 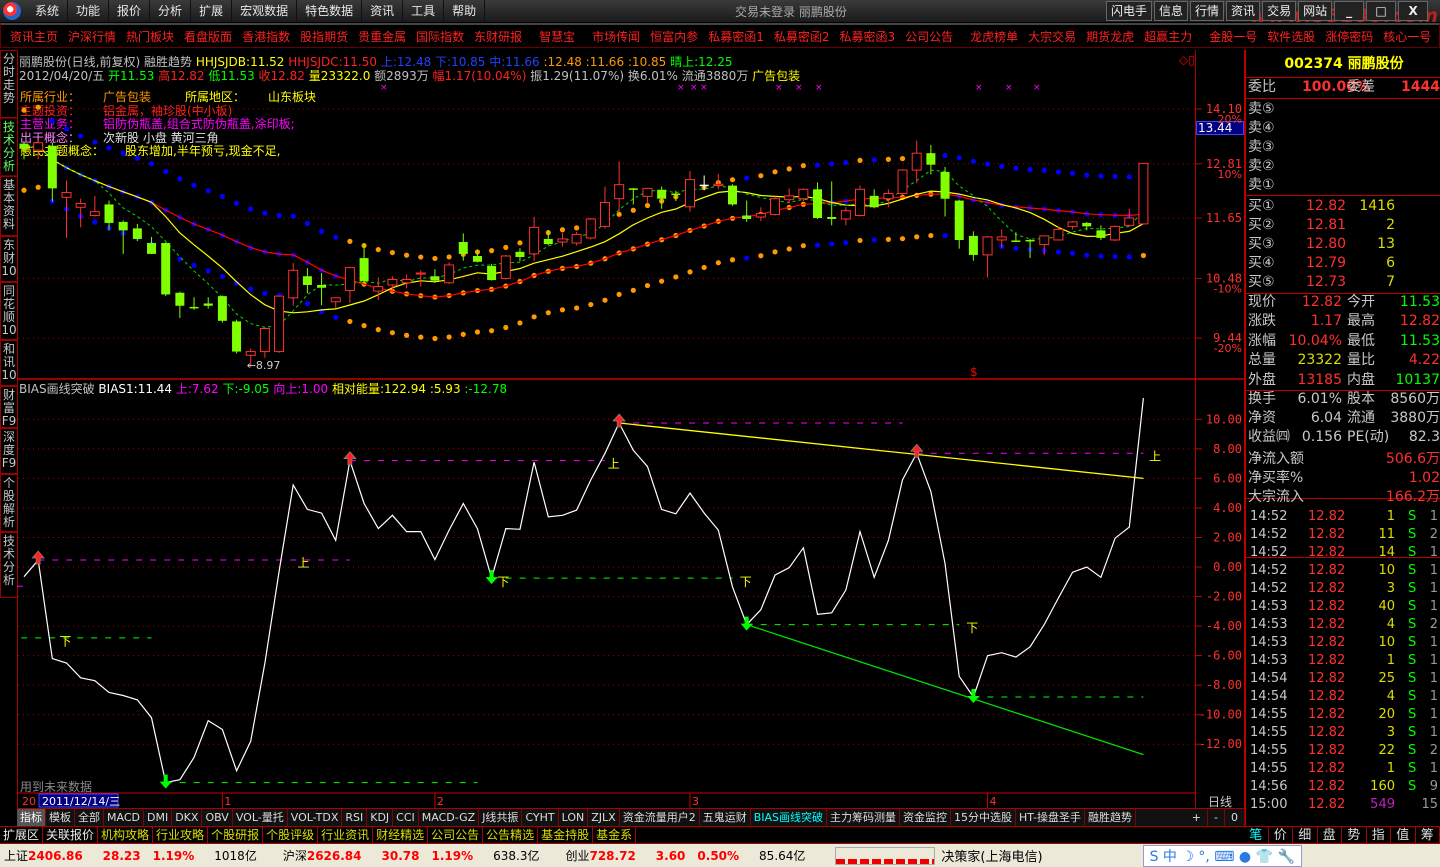 What do you see at coordinates (236, 835) in the screenshot?
I see `extension-tab: 个股研报` at bounding box center [236, 835].